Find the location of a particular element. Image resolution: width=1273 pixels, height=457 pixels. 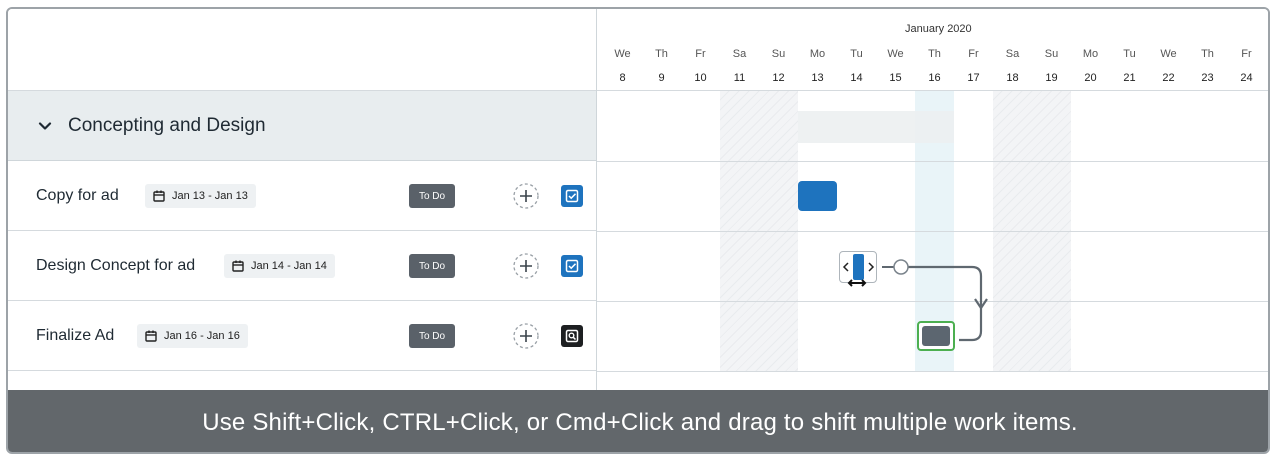

date-chip: Jan 13 - Jan 13 is located at coordinates (200, 196).